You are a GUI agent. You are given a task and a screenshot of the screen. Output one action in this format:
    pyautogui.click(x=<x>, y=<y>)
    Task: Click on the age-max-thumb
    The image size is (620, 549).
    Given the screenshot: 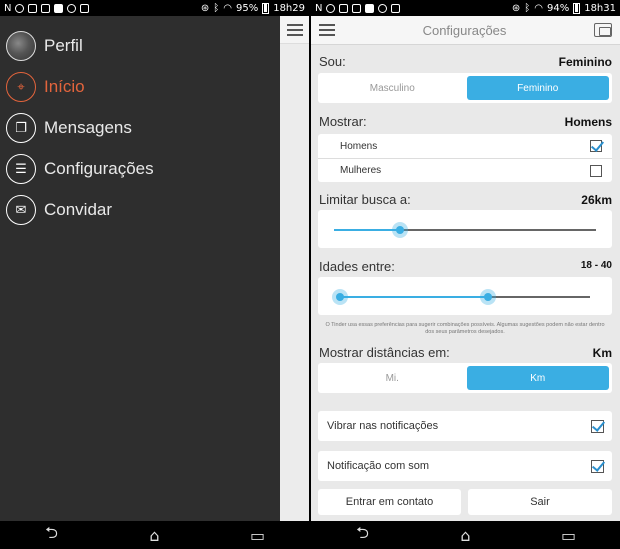 What is the action you would take?
    pyautogui.click(x=487, y=297)
    